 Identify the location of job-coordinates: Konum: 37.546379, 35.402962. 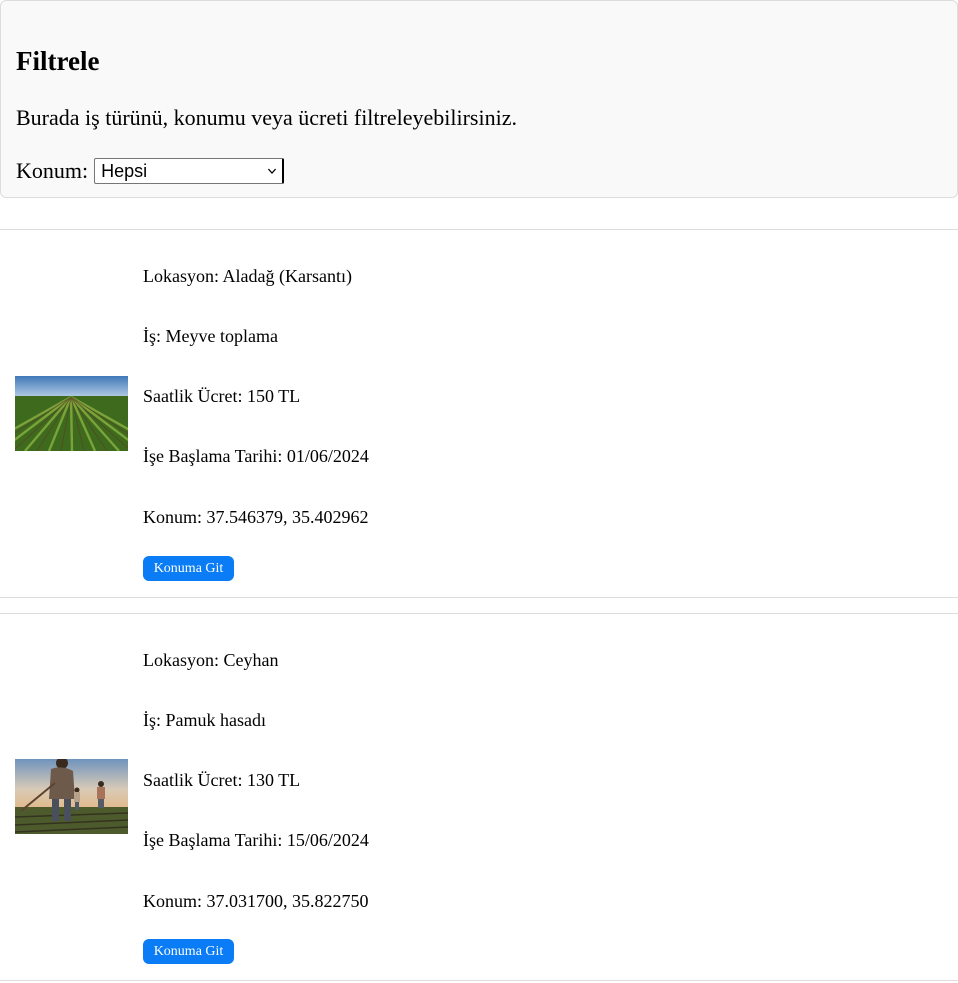
(256, 517).